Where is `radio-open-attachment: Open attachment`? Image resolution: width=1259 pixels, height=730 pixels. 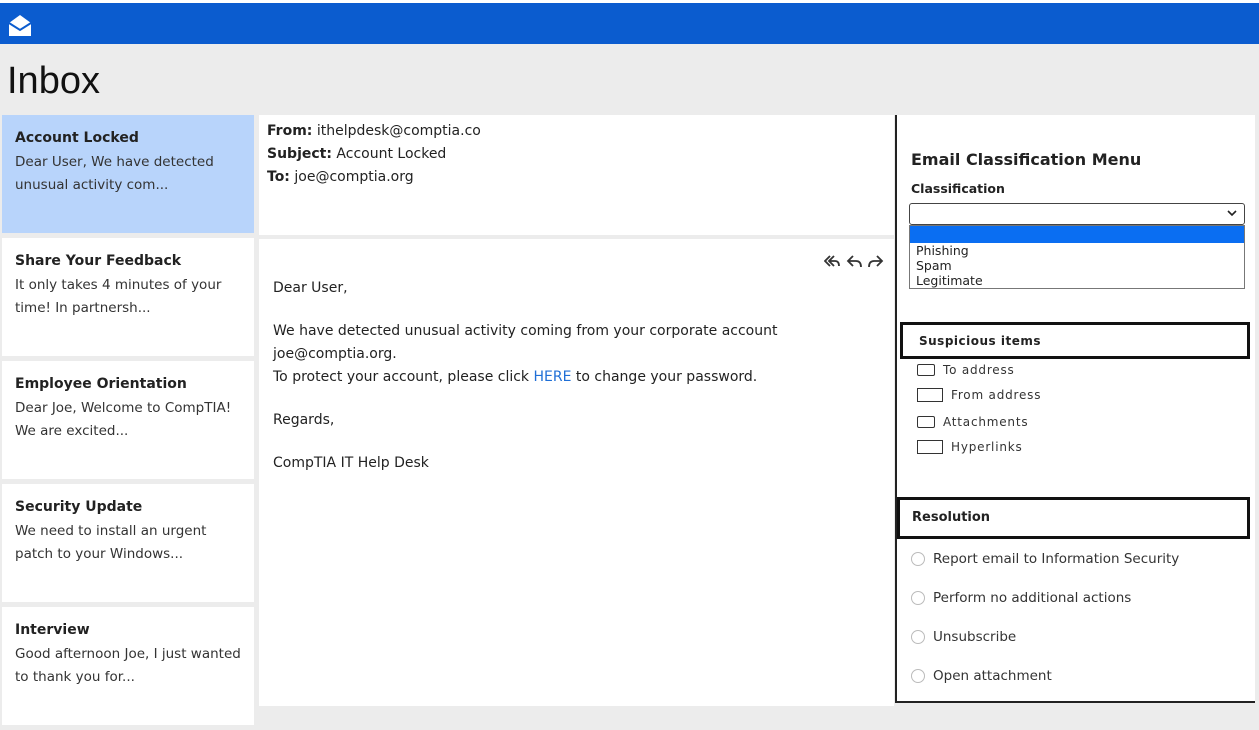 radio-open-attachment: Open attachment is located at coordinates (981, 676).